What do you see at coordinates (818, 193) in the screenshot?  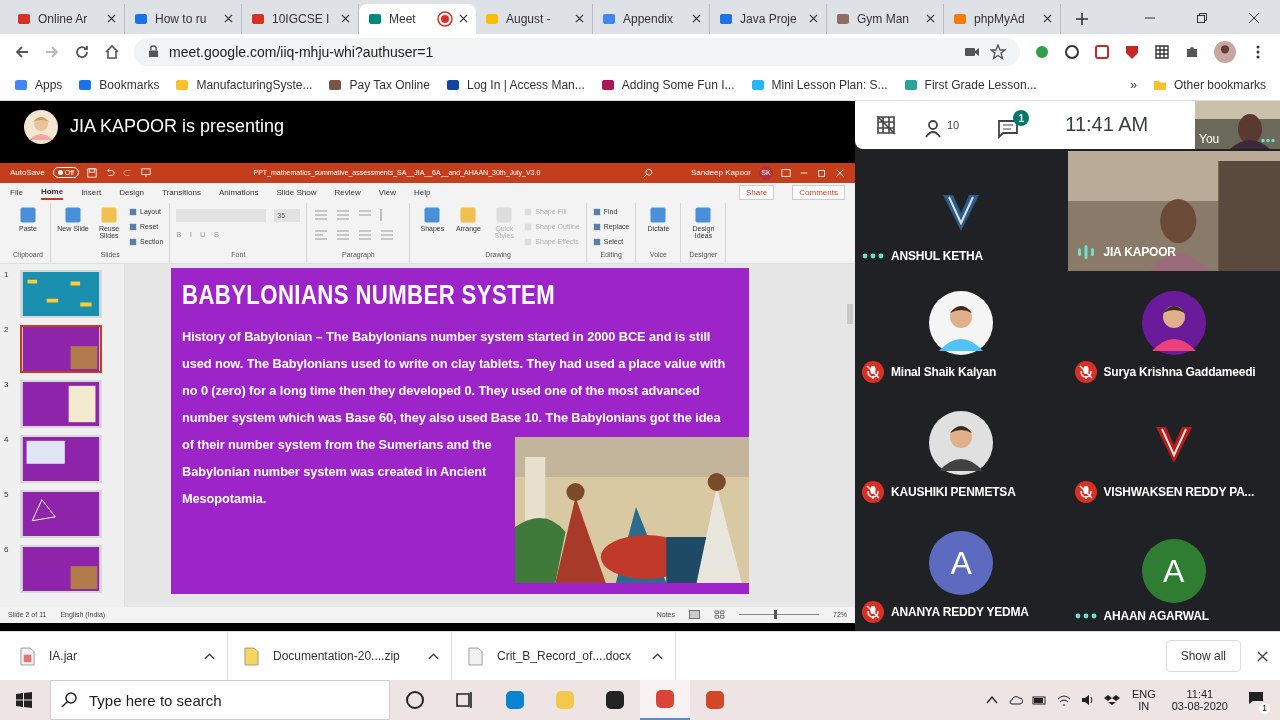 I see `comments-button: Comments` at bounding box center [818, 193].